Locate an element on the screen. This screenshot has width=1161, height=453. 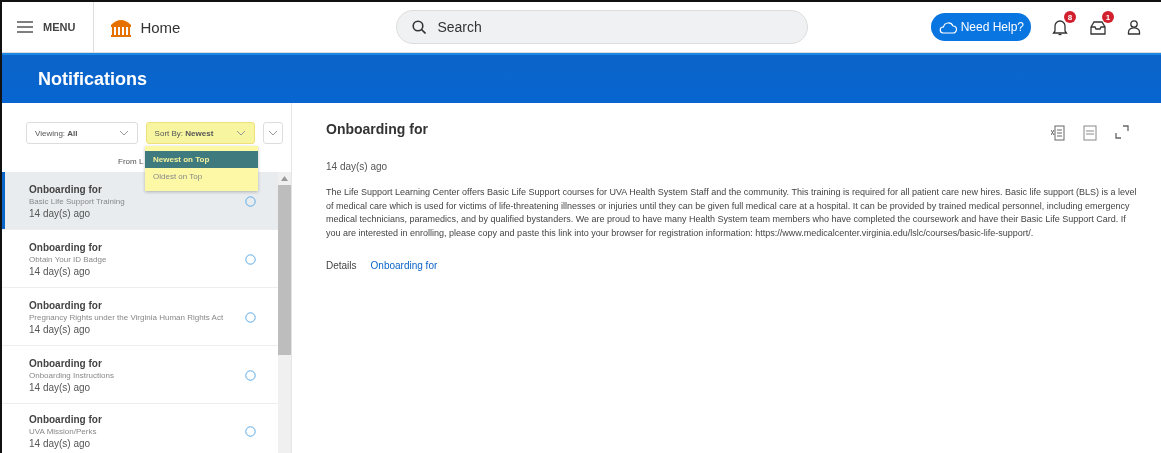
count-badge: 1 is located at coordinates (1108, 17).